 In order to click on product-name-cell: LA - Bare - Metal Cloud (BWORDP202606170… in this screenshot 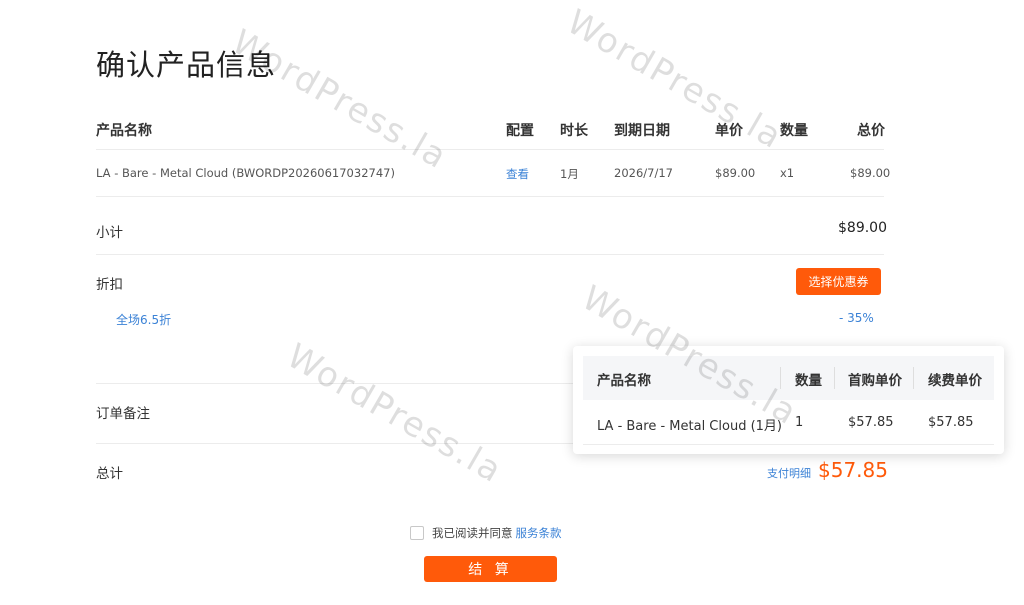, I will do `click(245, 173)`.